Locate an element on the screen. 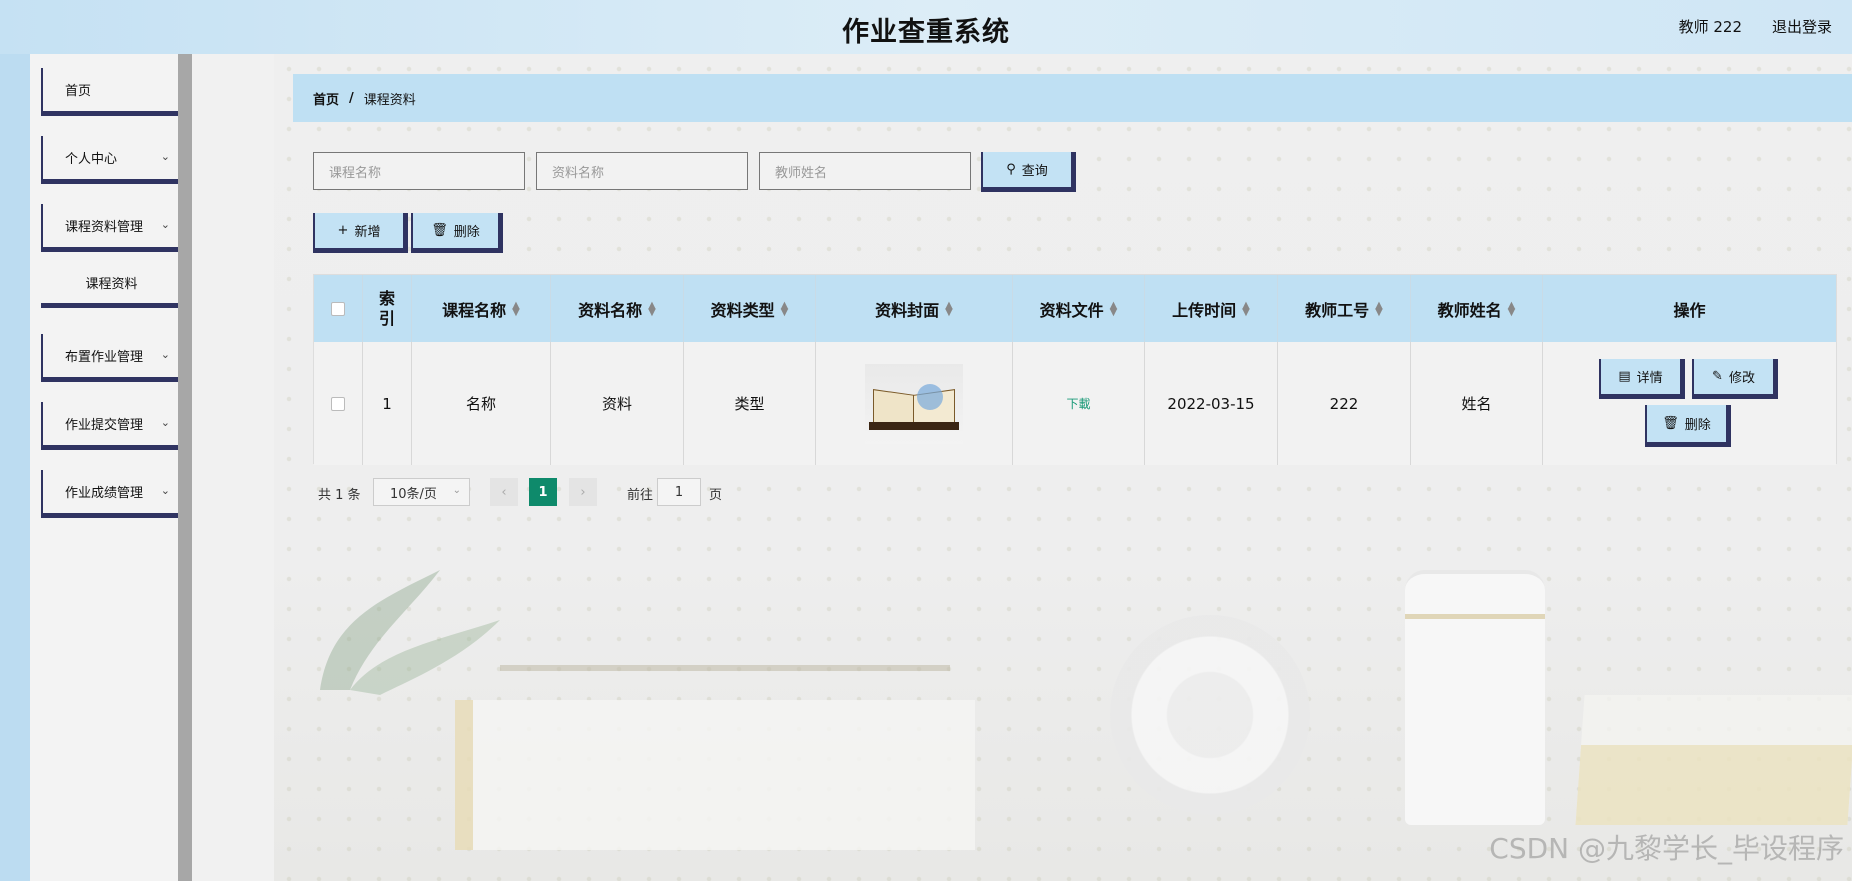 Image resolution: width=1852 pixels, height=881 pixels. header-teacher-name: 教师姓名 ▲ ▼ is located at coordinates (1477, 308).